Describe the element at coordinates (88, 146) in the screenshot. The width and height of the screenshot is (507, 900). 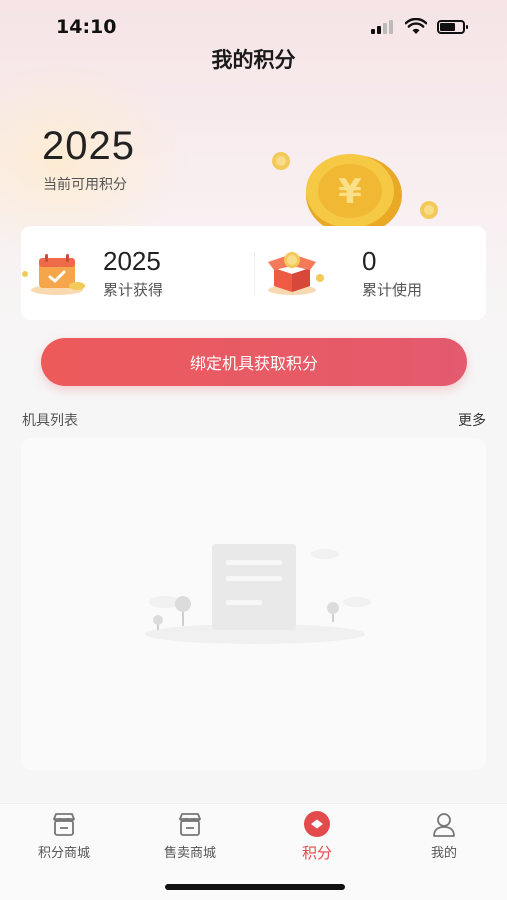
I see `available-points-value: 2025` at that location.